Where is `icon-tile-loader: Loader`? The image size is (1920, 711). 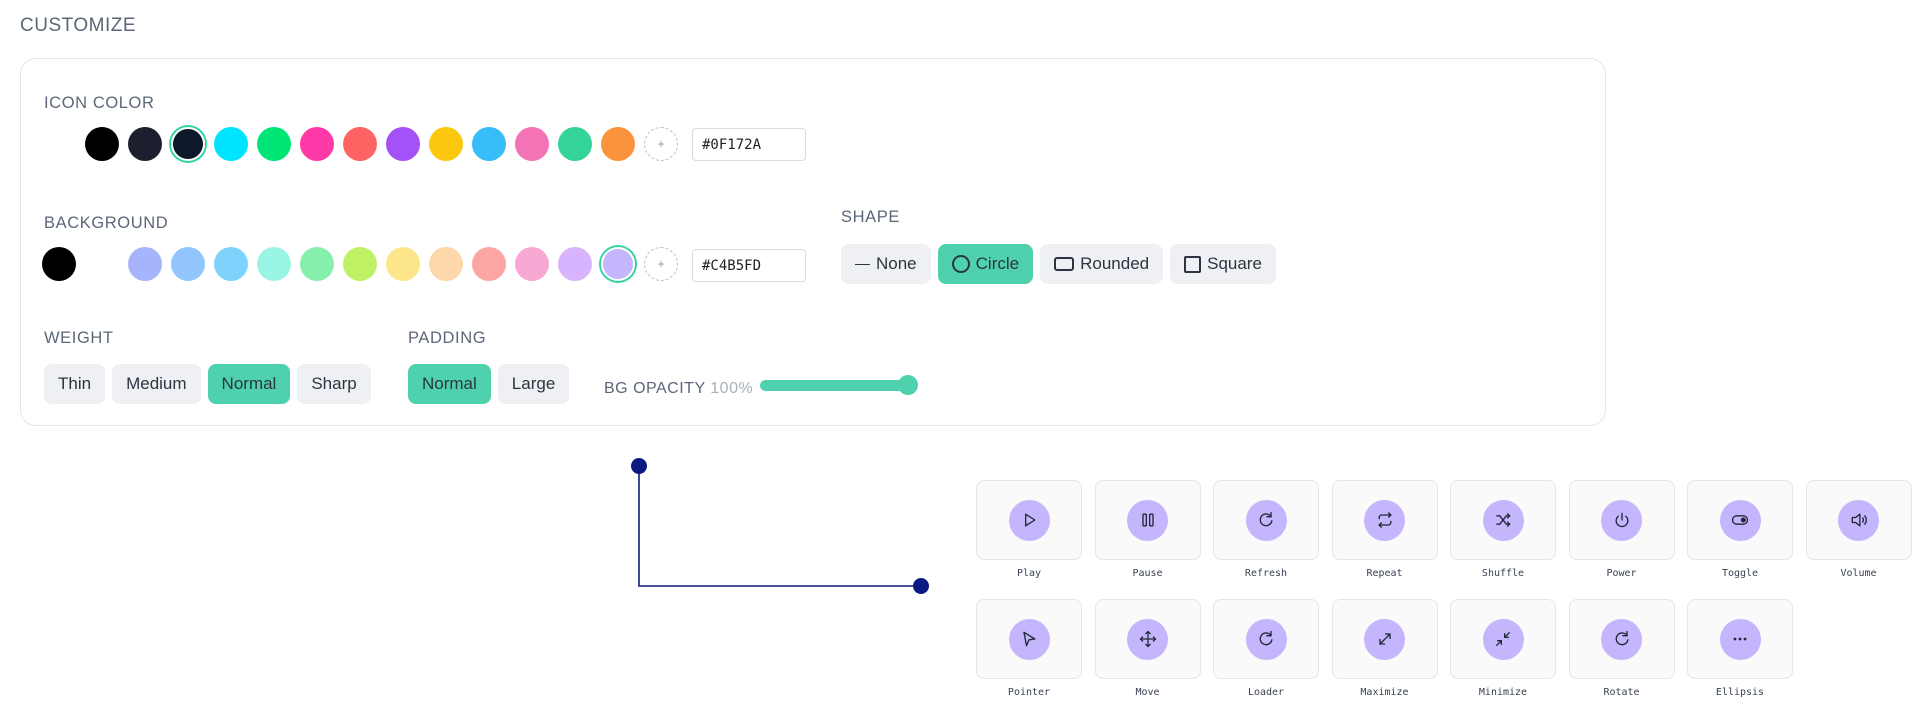
icon-tile-loader: Loader is located at coordinates (1266, 648).